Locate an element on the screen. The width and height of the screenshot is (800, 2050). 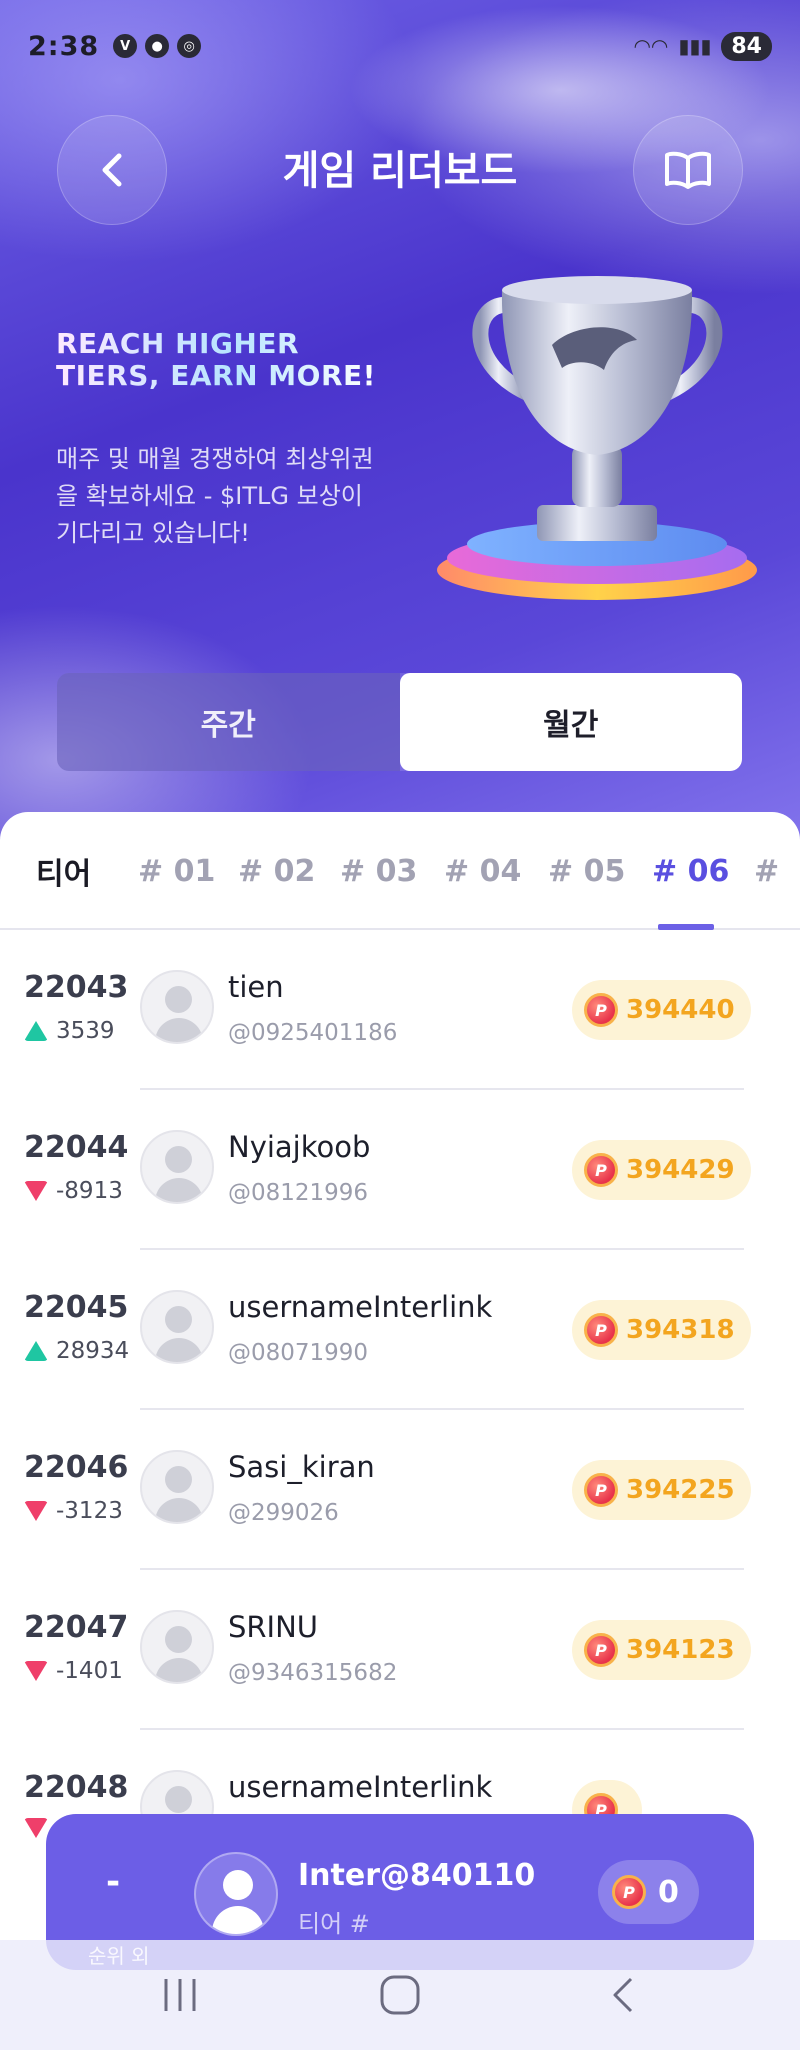
status-bar: 2:38 V ● ◎ ◠◠ ▮▮▮ 84 is located at coordinates (400, 46).